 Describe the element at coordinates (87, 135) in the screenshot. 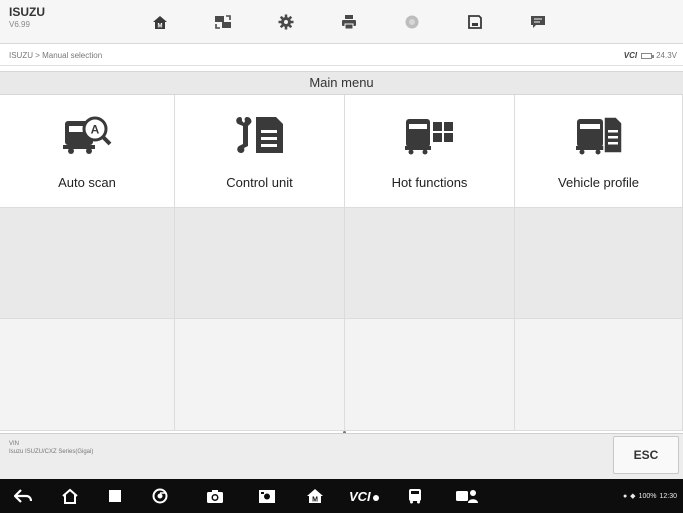

I see `auto-scan-icon: A` at that location.